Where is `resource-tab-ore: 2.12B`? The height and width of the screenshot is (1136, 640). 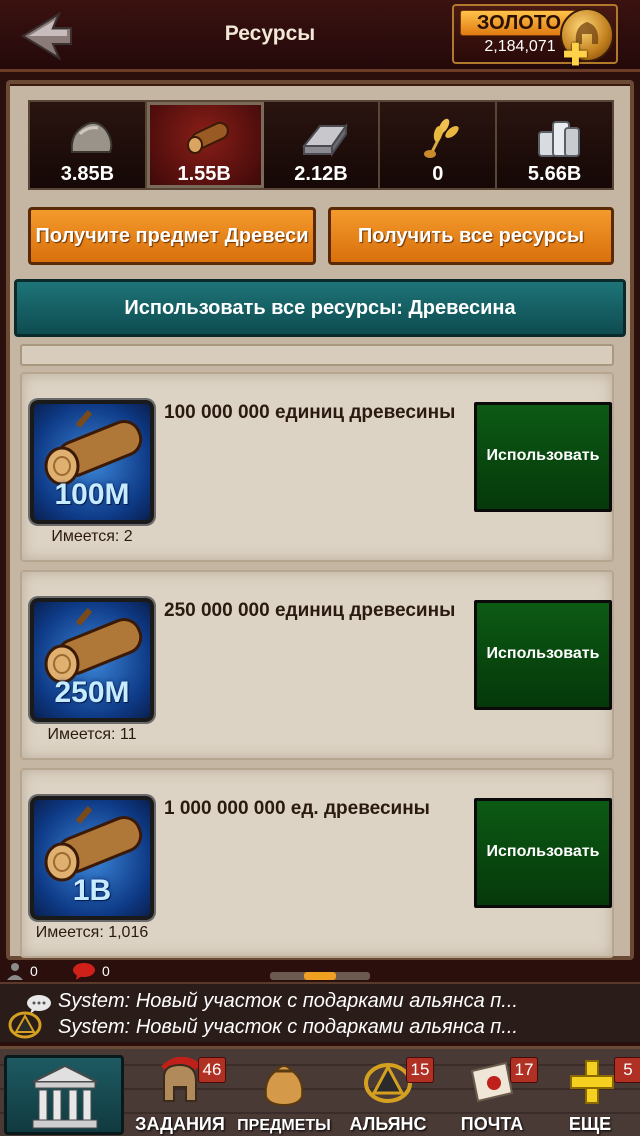
resource-tab-ore: 2.12B is located at coordinates (322, 145).